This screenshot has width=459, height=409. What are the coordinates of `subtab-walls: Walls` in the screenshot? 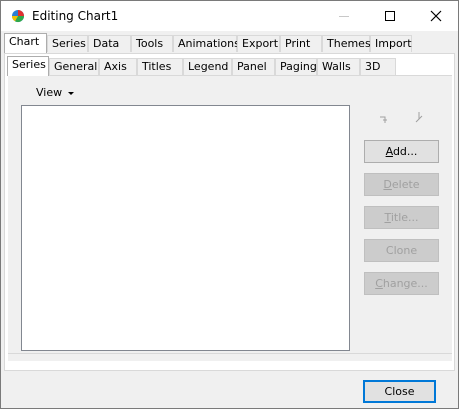 It's located at (338, 66).